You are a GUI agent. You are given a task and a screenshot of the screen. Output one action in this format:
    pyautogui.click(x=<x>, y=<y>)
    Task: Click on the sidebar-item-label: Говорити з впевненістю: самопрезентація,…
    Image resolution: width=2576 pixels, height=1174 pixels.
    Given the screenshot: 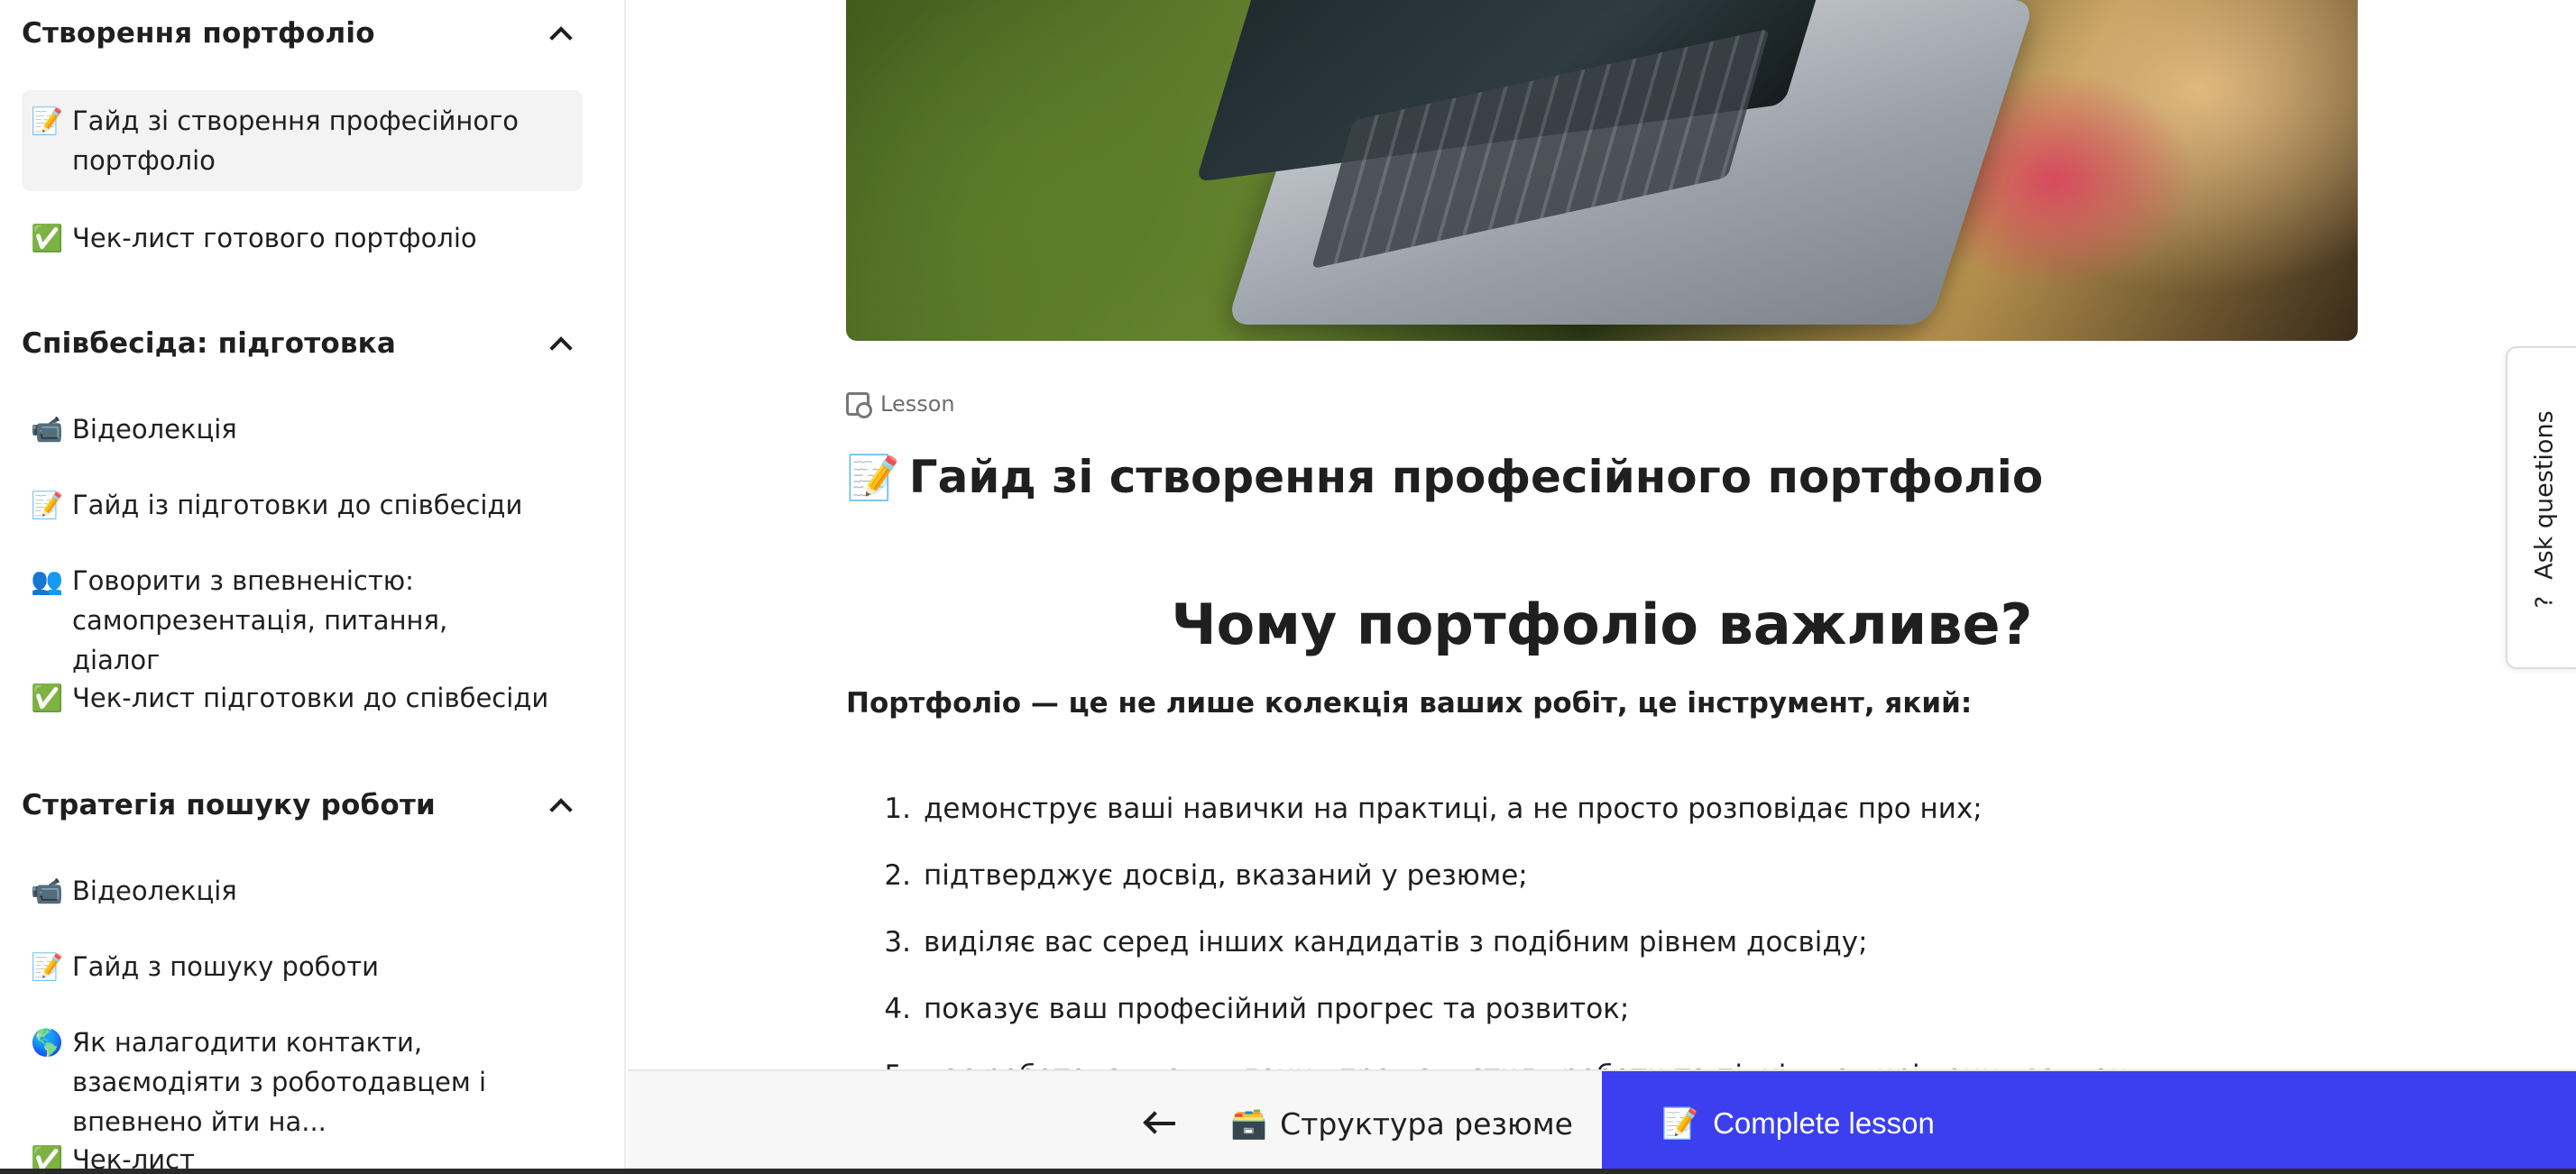 What is the action you would take?
    pyautogui.click(x=260, y=620)
    